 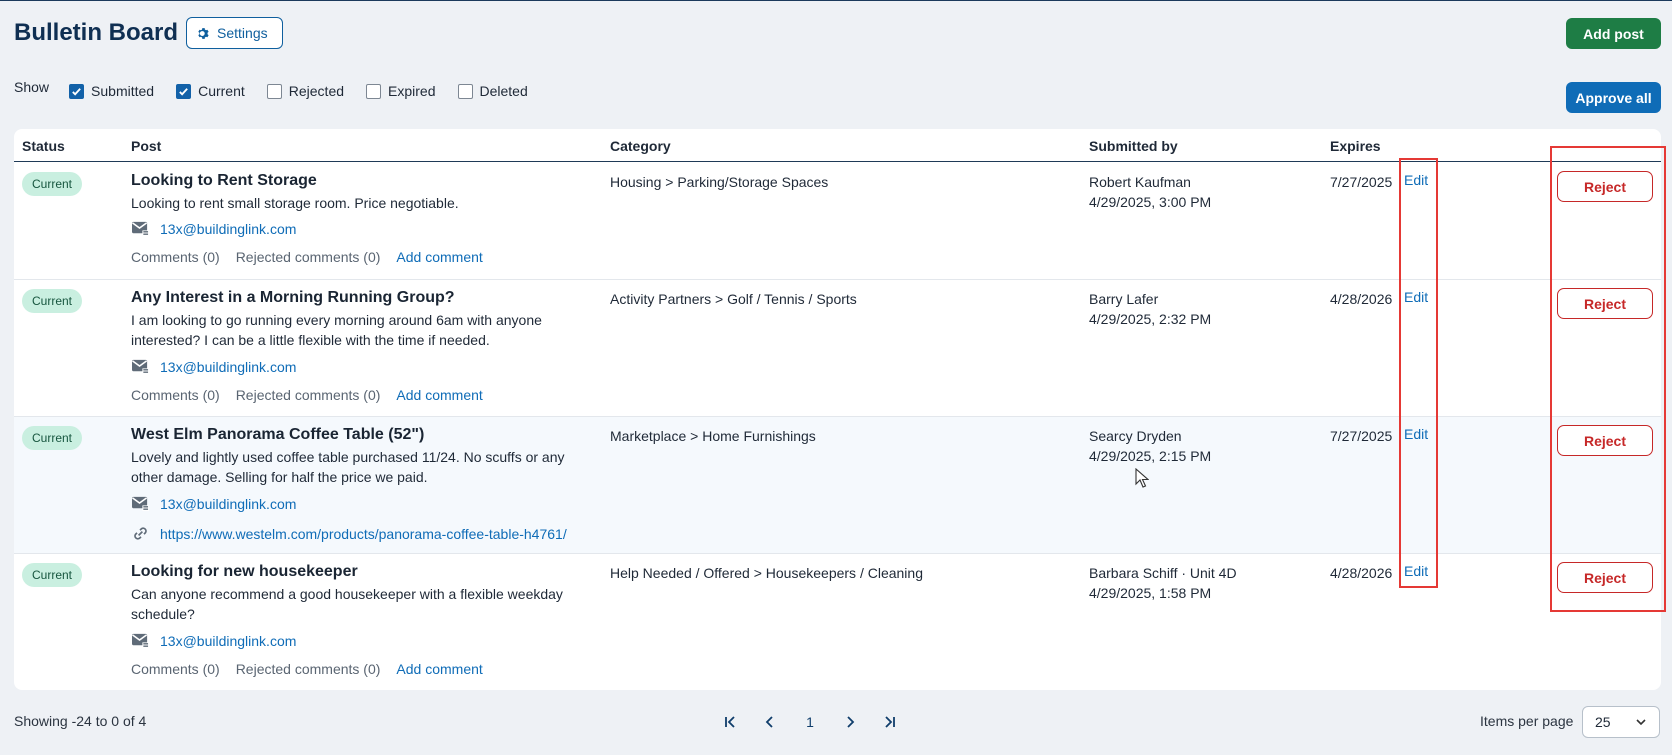 I want to click on post-title: Looking for new housekeeper, so click(x=244, y=571).